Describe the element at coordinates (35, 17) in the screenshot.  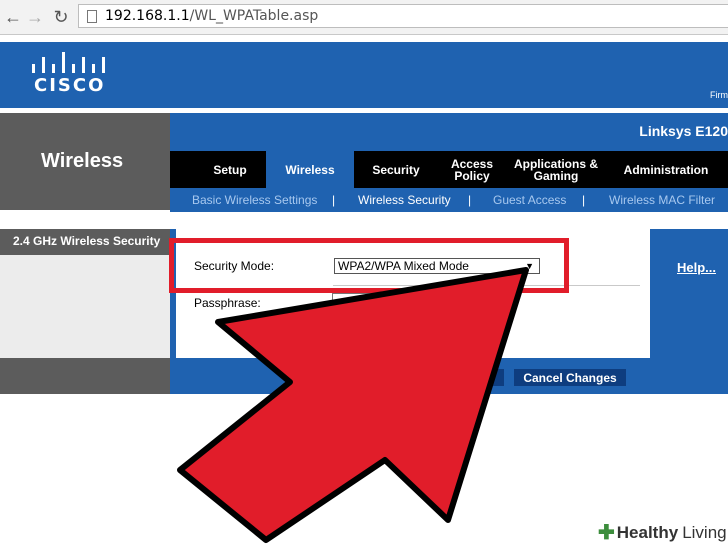
I see `forward-icon: →` at that location.